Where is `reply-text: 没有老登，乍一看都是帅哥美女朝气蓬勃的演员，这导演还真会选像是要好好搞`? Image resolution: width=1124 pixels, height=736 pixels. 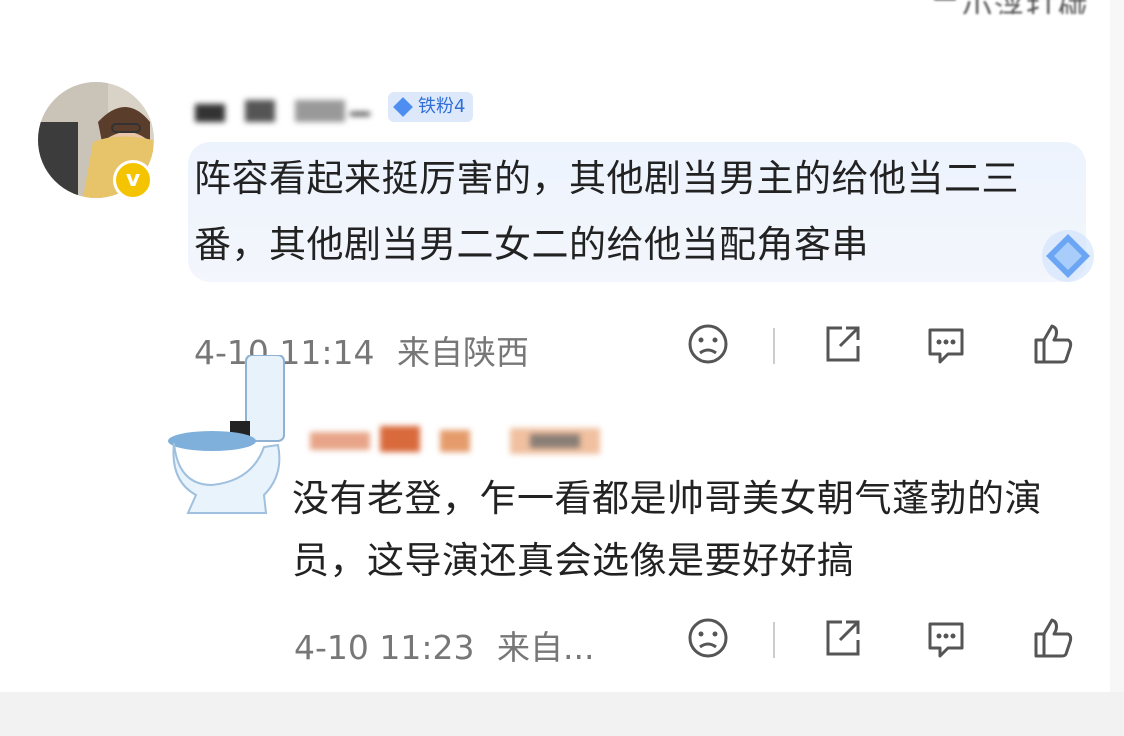
reply-text: 没有老登，乍一看都是帅哥美女朝气蓬勃的演员，这导演还真会选像是要好好搞 is located at coordinates (667, 529).